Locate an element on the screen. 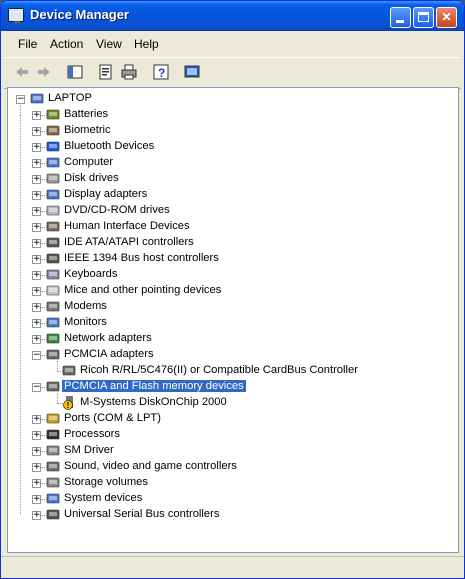 This screenshot has width=465, height=579. properties-icon is located at coordinates (106, 72).